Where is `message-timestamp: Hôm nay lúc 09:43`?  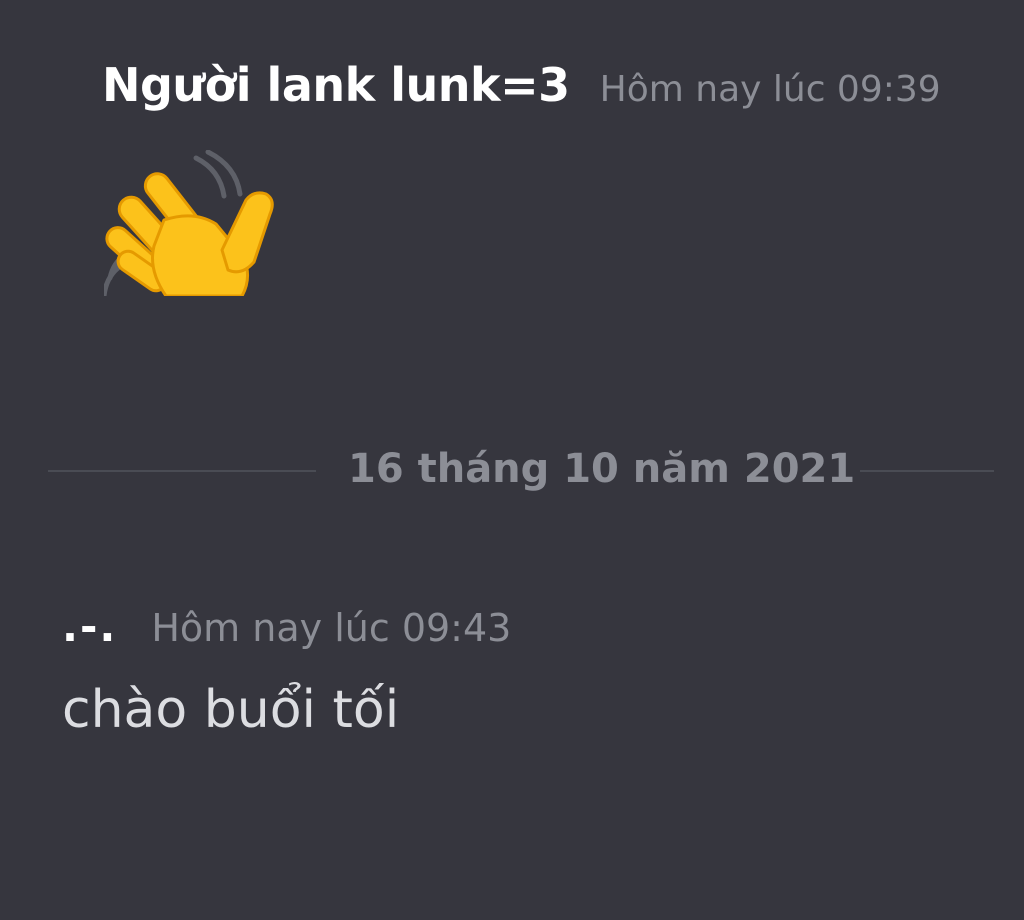 message-timestamp: Hôm nay lúc 09:43 is located at coordinates (331, 628).